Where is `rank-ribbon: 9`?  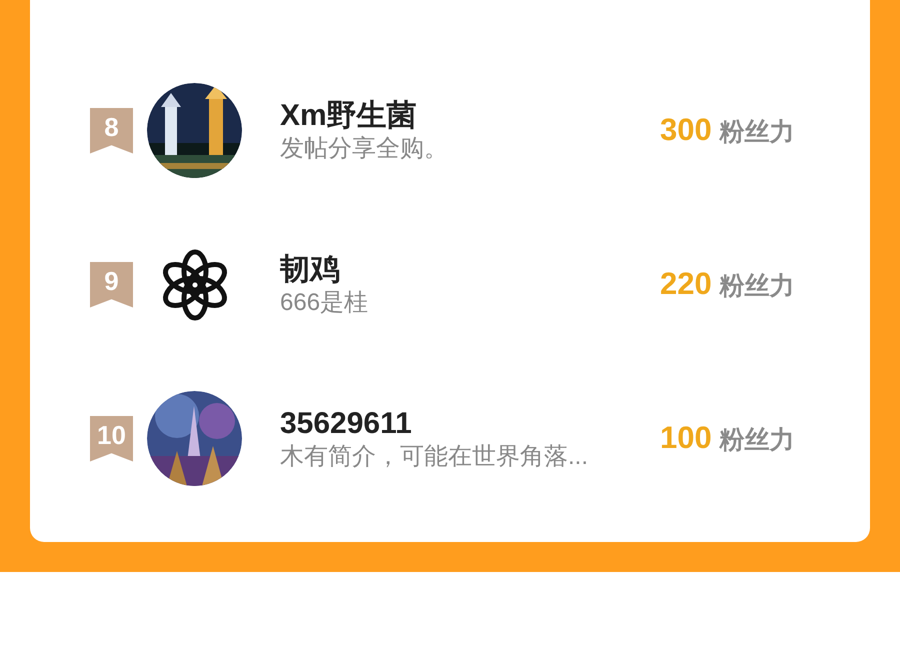 rank-ribbon: 9 is located at coordinates (111, 285).